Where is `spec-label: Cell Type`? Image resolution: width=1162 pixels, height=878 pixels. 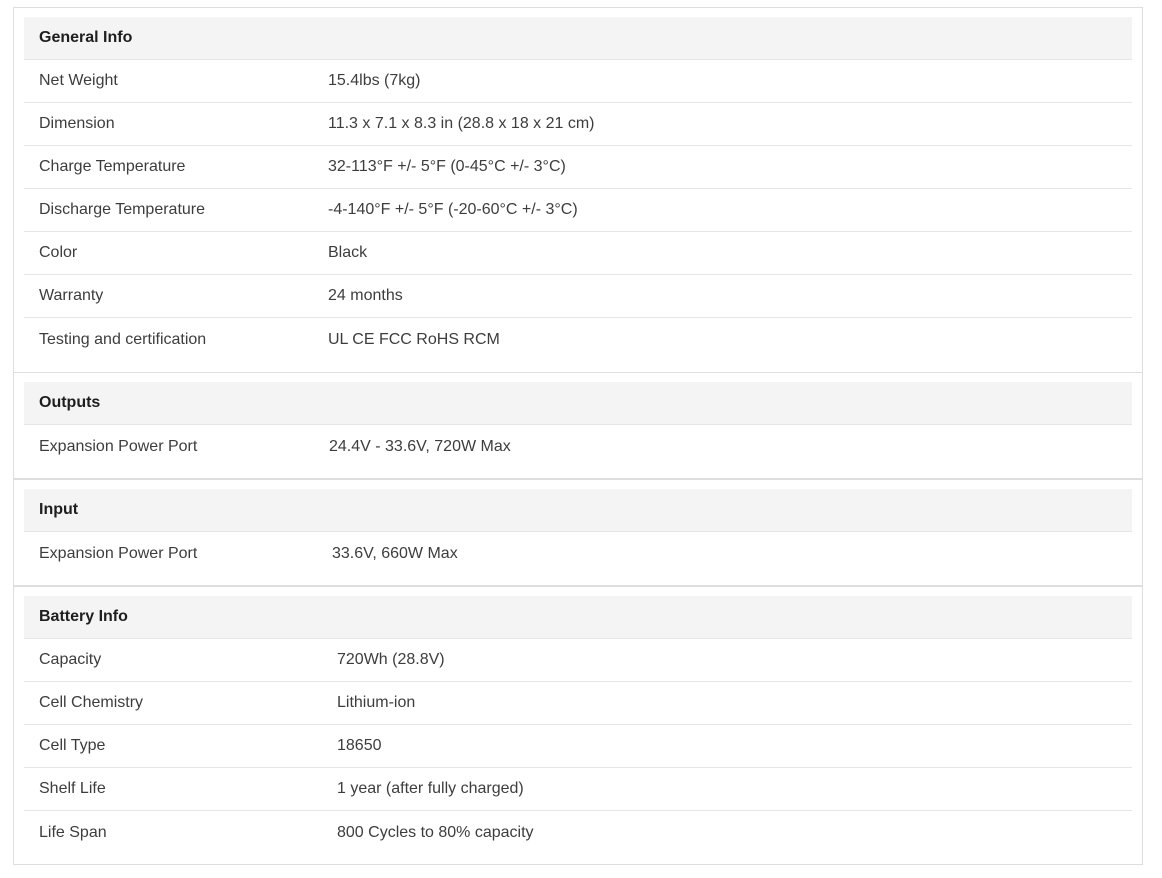 spec-label: Cell Type is located at coordinates (72, 745).